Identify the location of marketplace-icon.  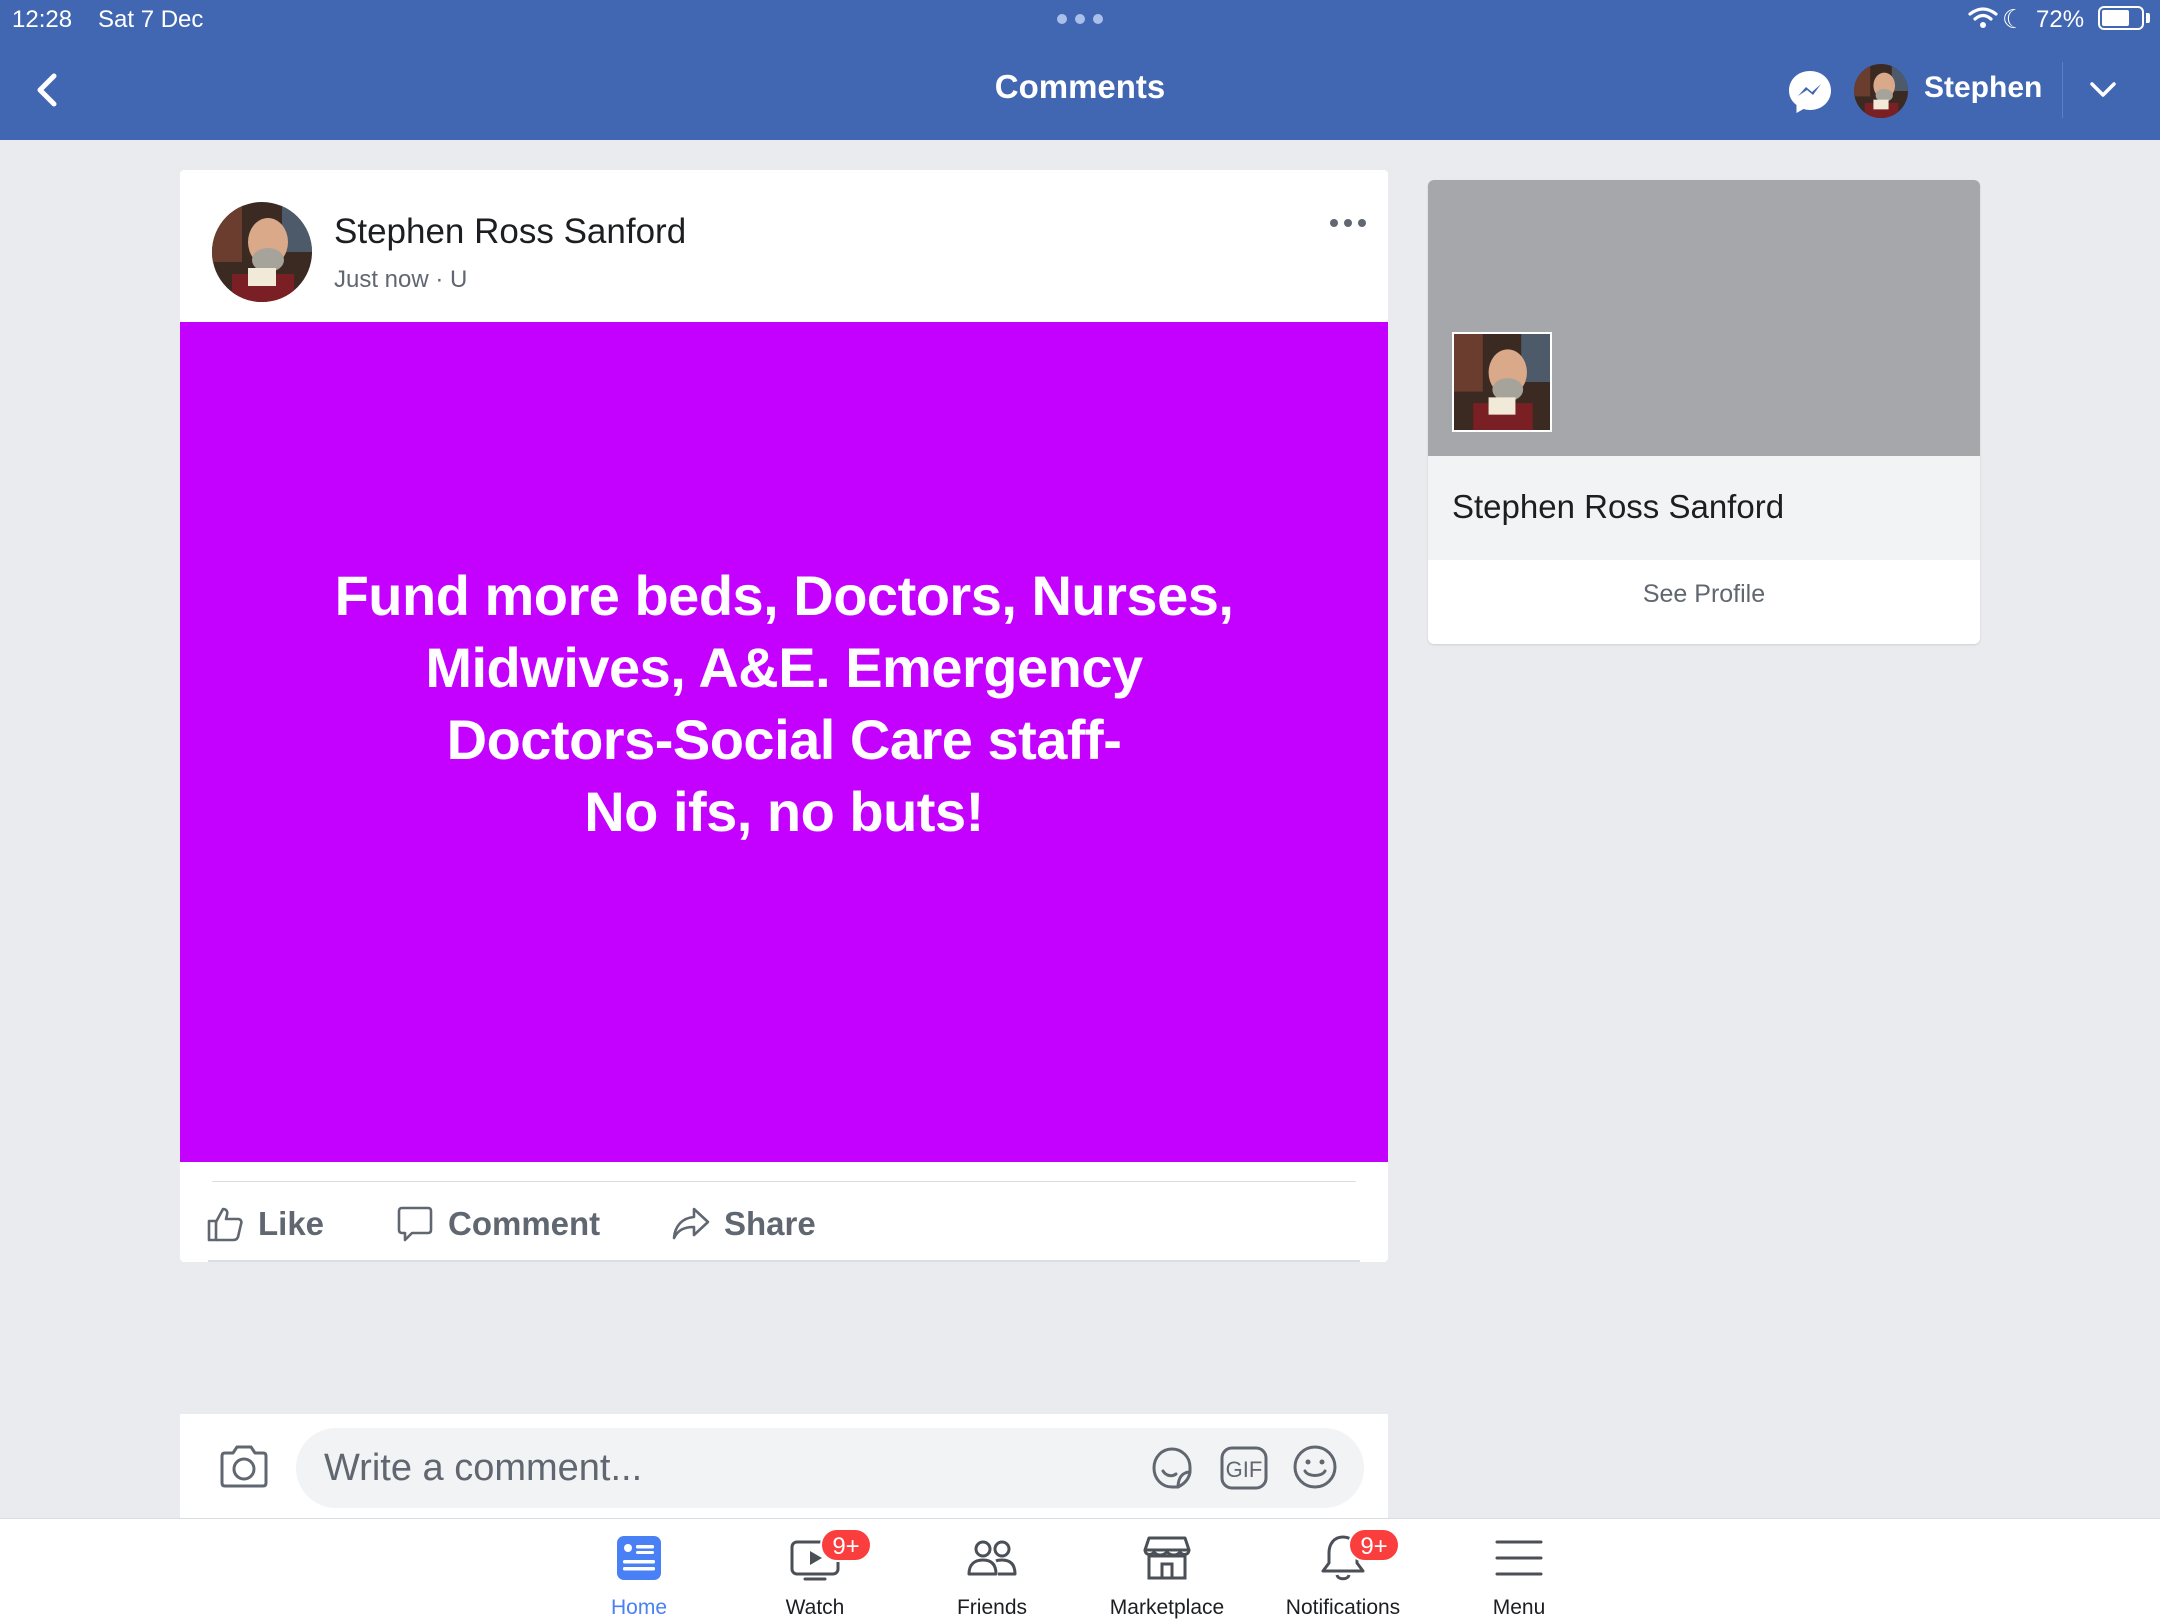
(1167, 1558).